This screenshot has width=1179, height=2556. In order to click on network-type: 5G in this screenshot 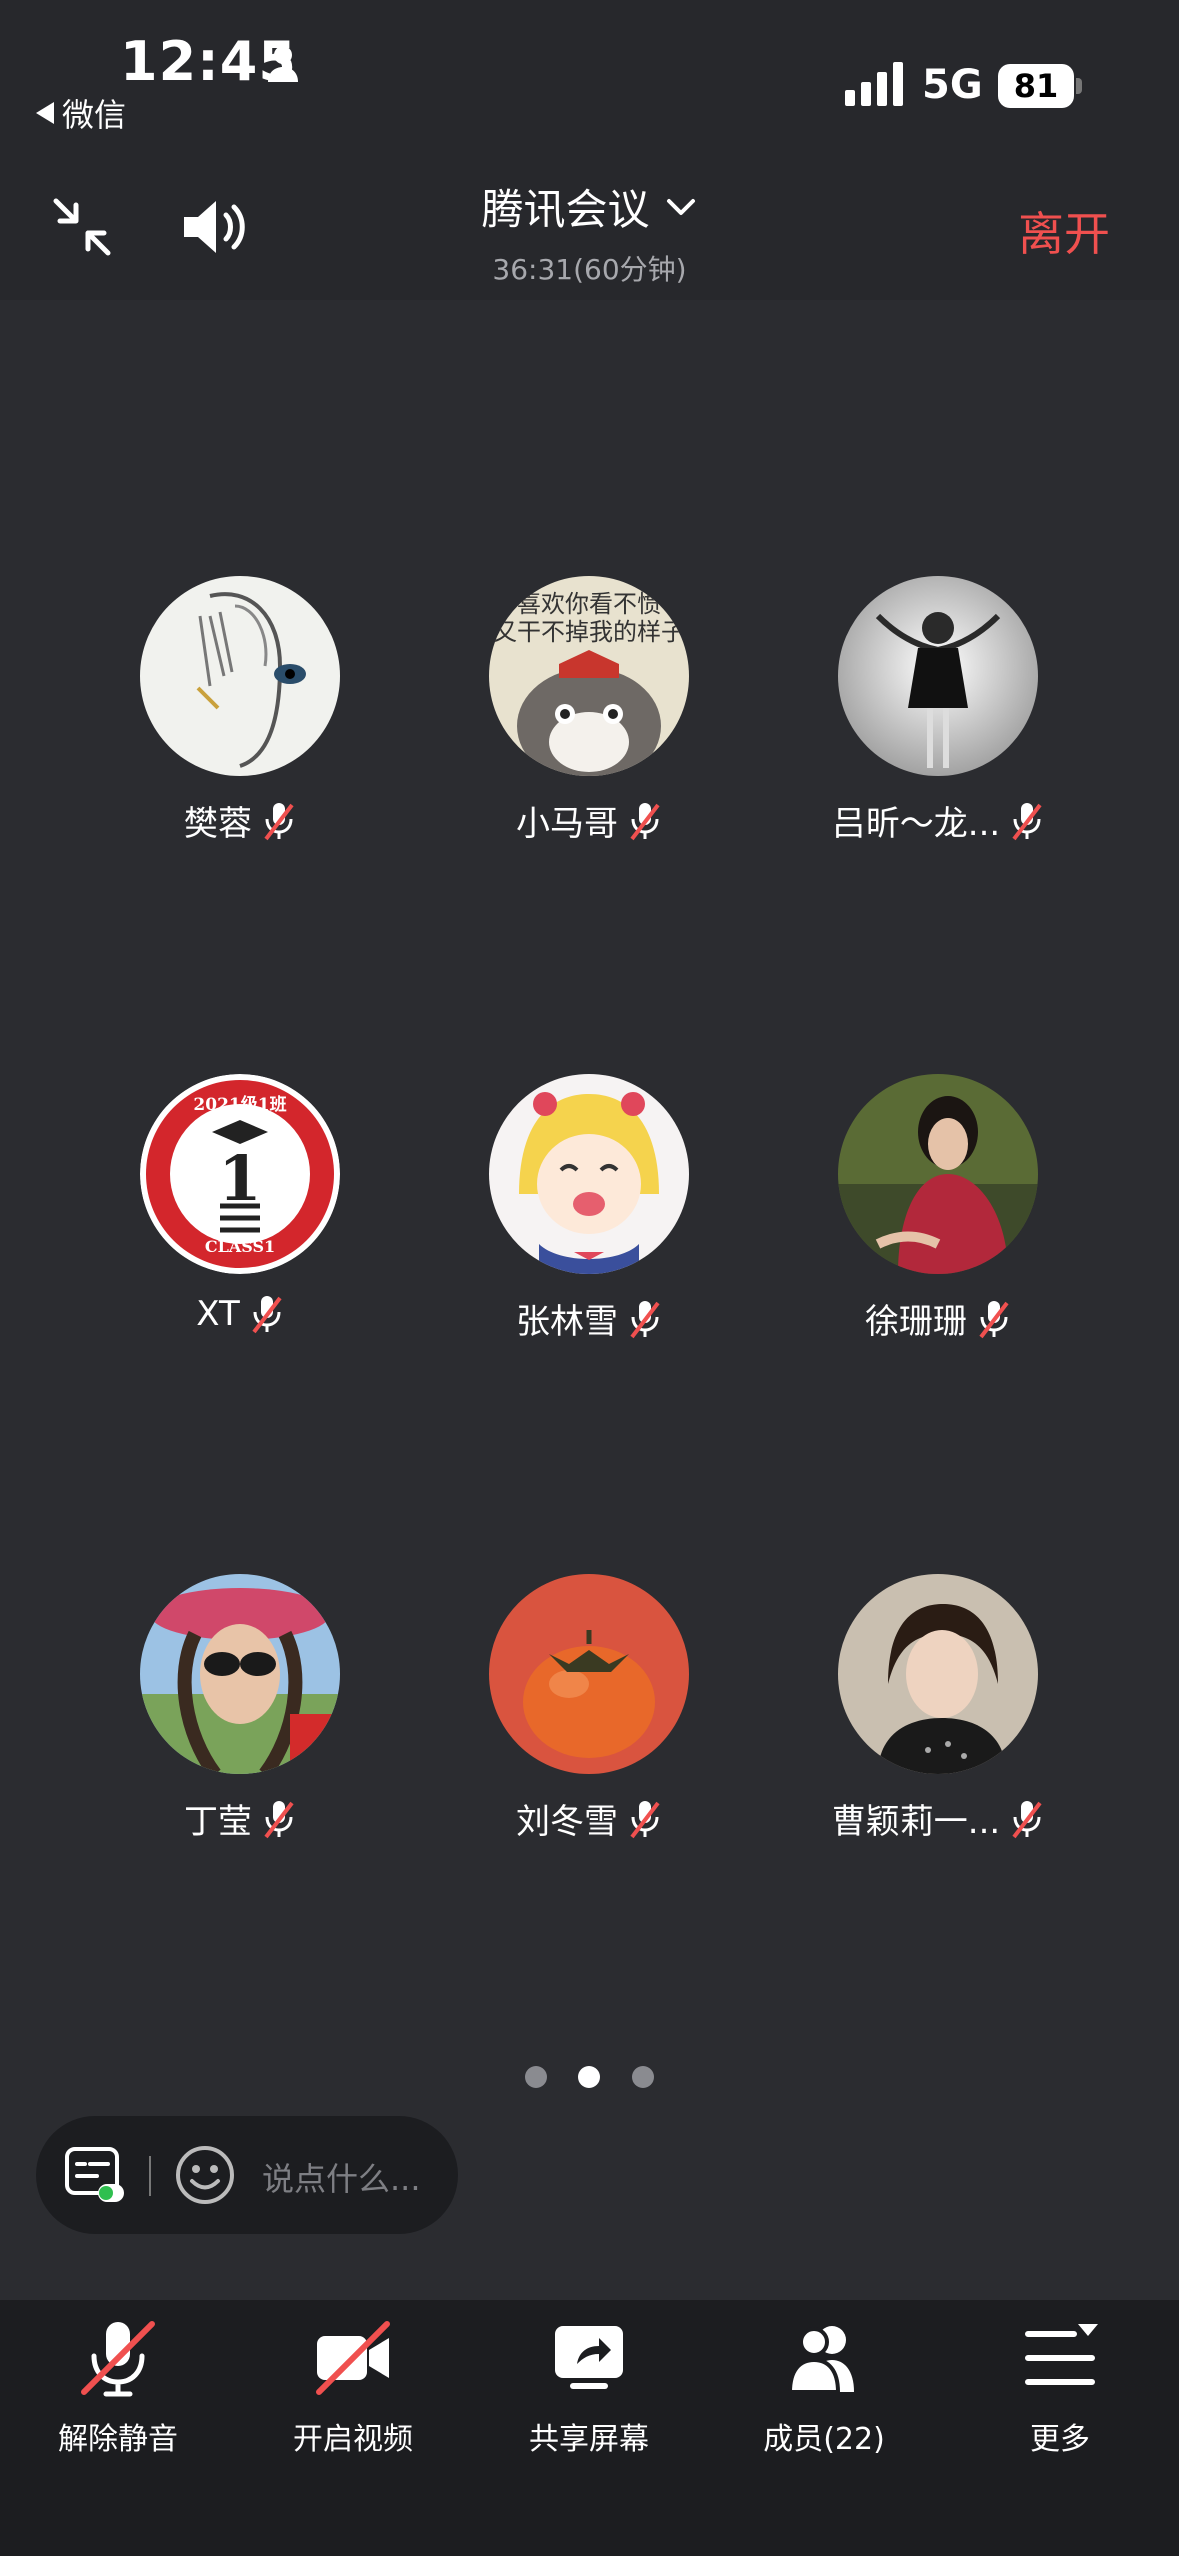, I will do `click(952, 85)`.